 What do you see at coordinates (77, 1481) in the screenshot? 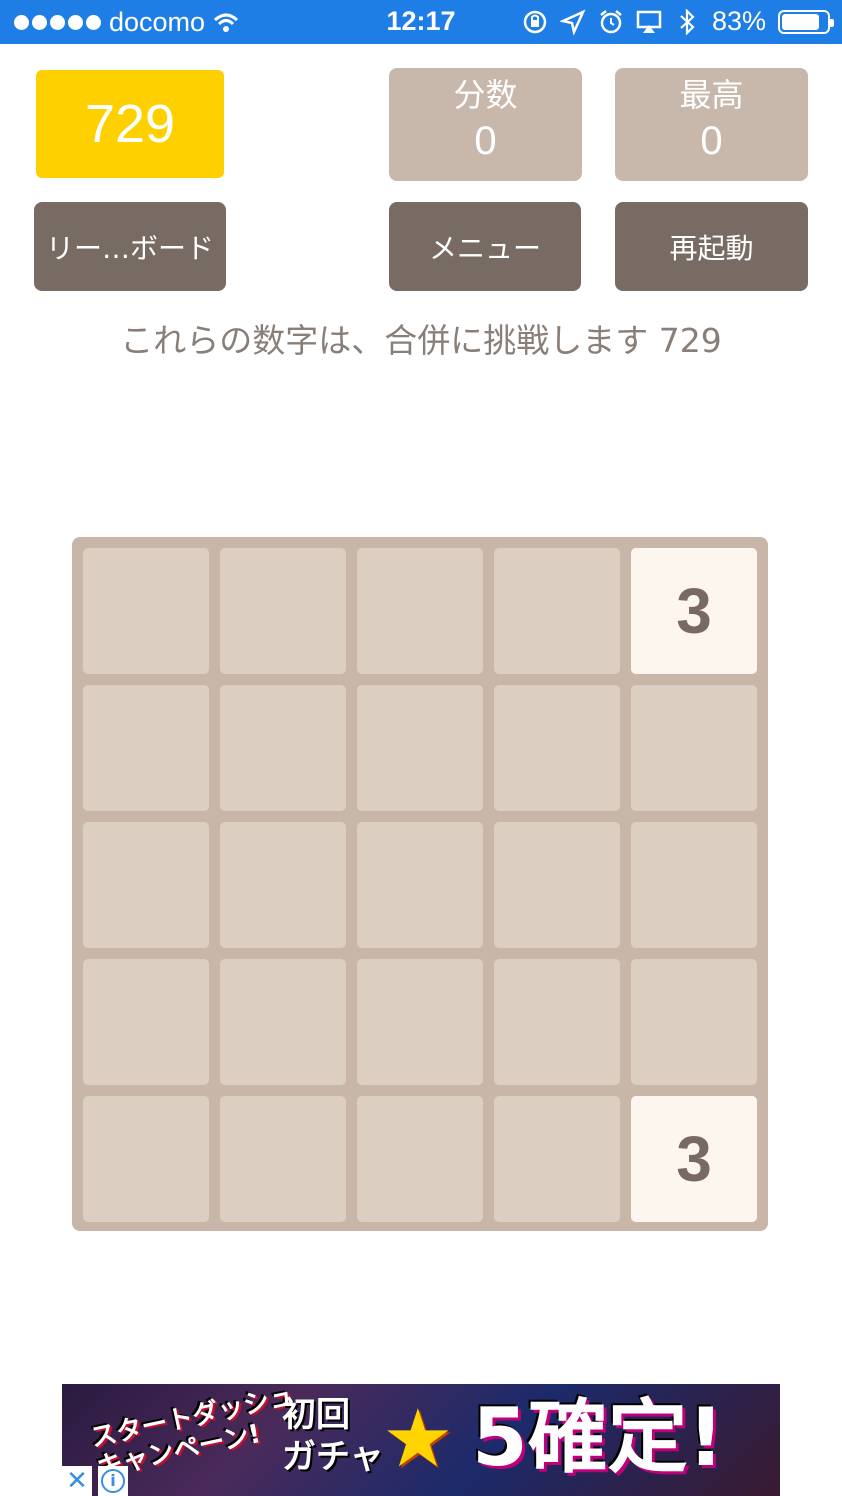
I see `ad-close-icon: ✕` at bounding box center [77, 1481].